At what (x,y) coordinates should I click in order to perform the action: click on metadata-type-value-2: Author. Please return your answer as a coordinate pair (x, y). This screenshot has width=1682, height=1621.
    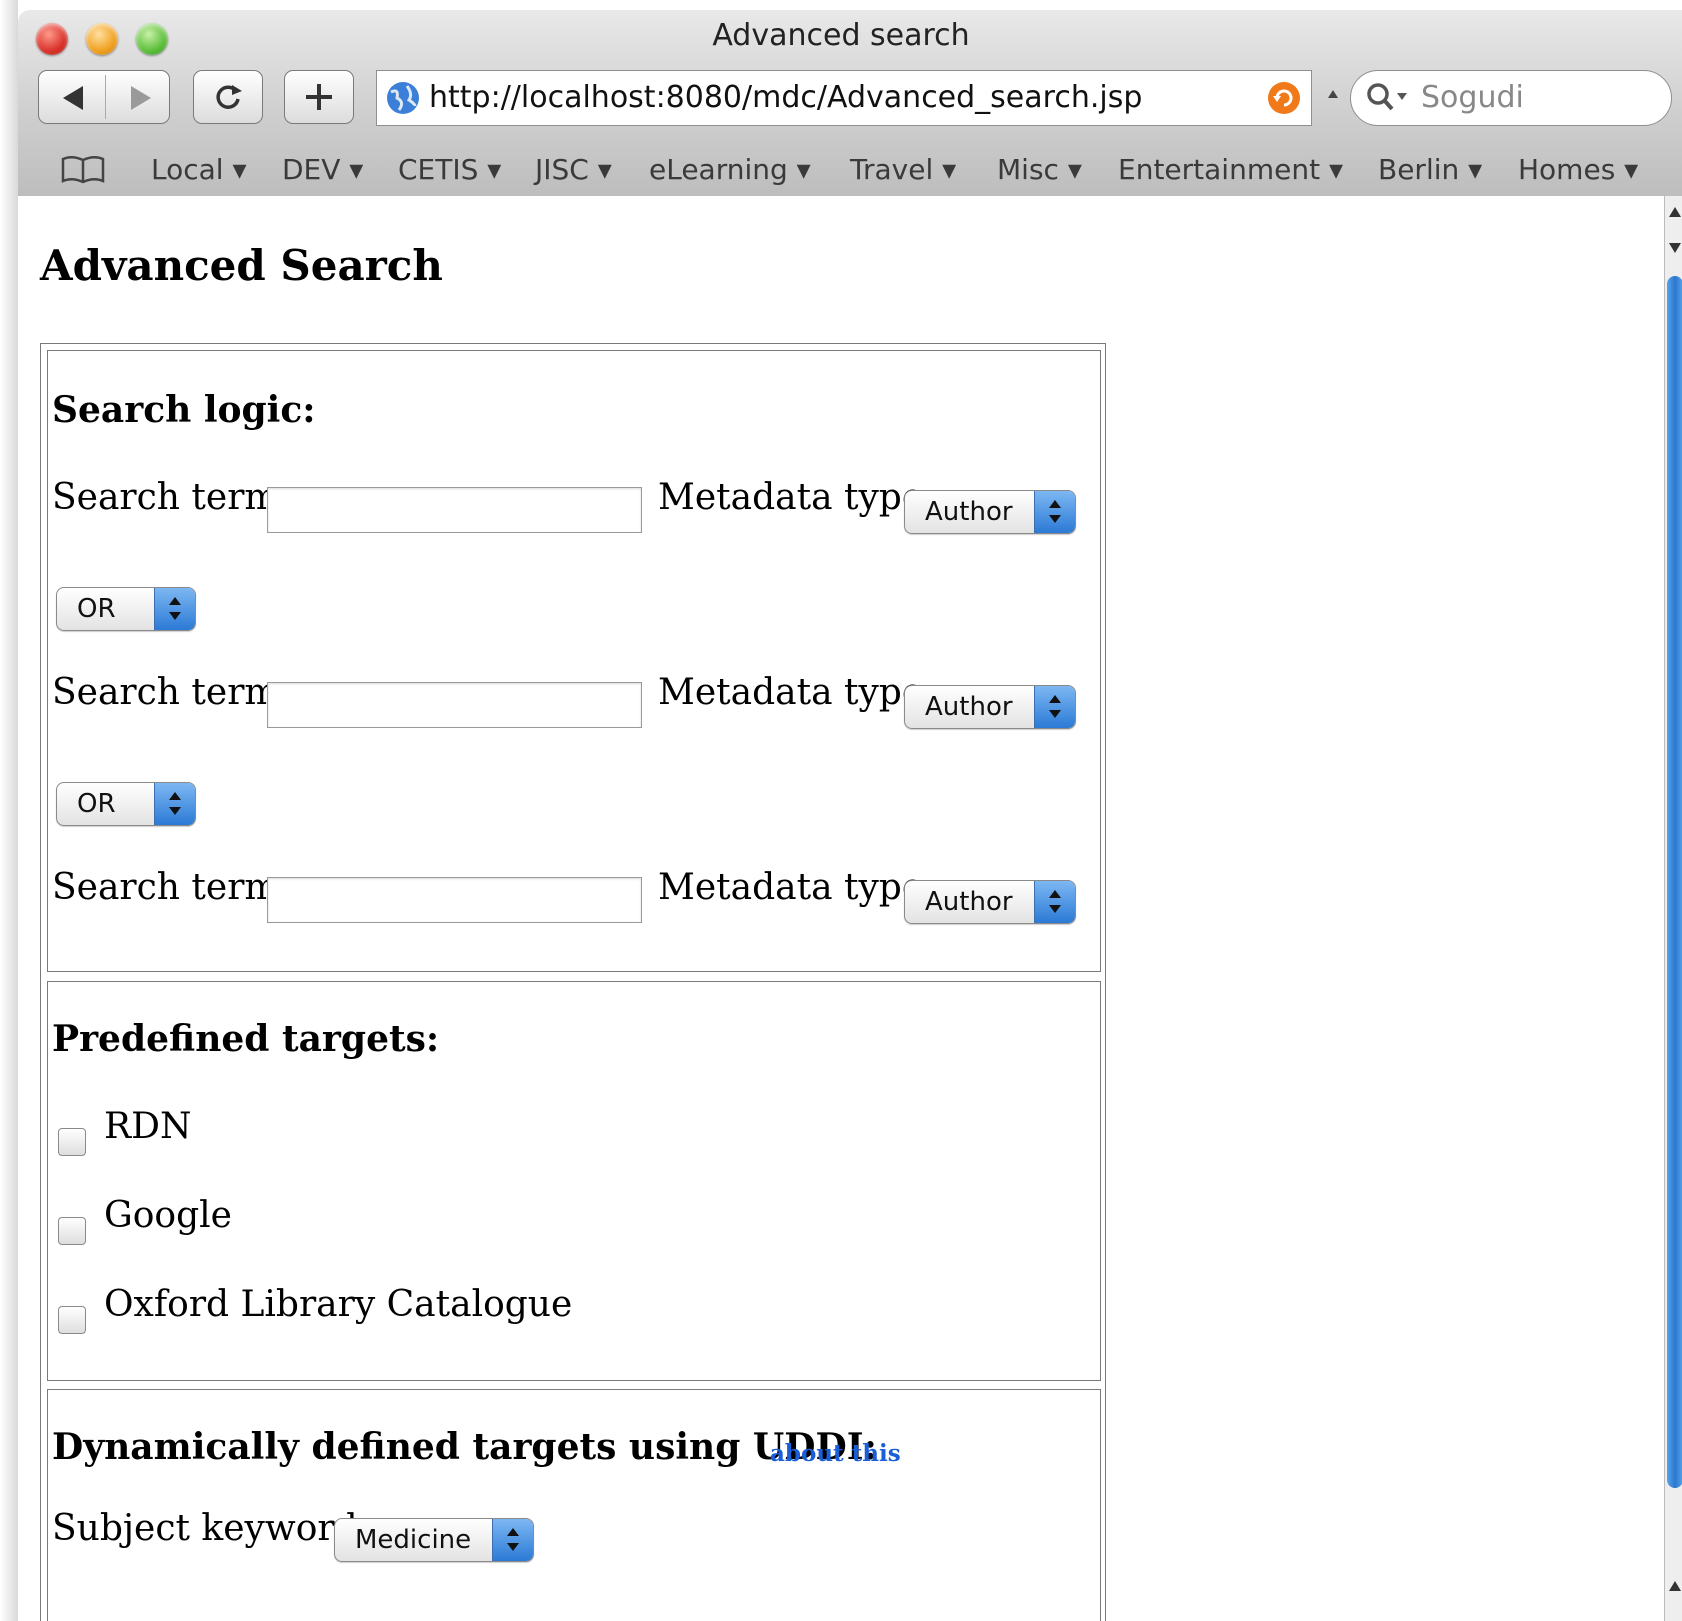
    Looking at the image, I should click on (969, 707).